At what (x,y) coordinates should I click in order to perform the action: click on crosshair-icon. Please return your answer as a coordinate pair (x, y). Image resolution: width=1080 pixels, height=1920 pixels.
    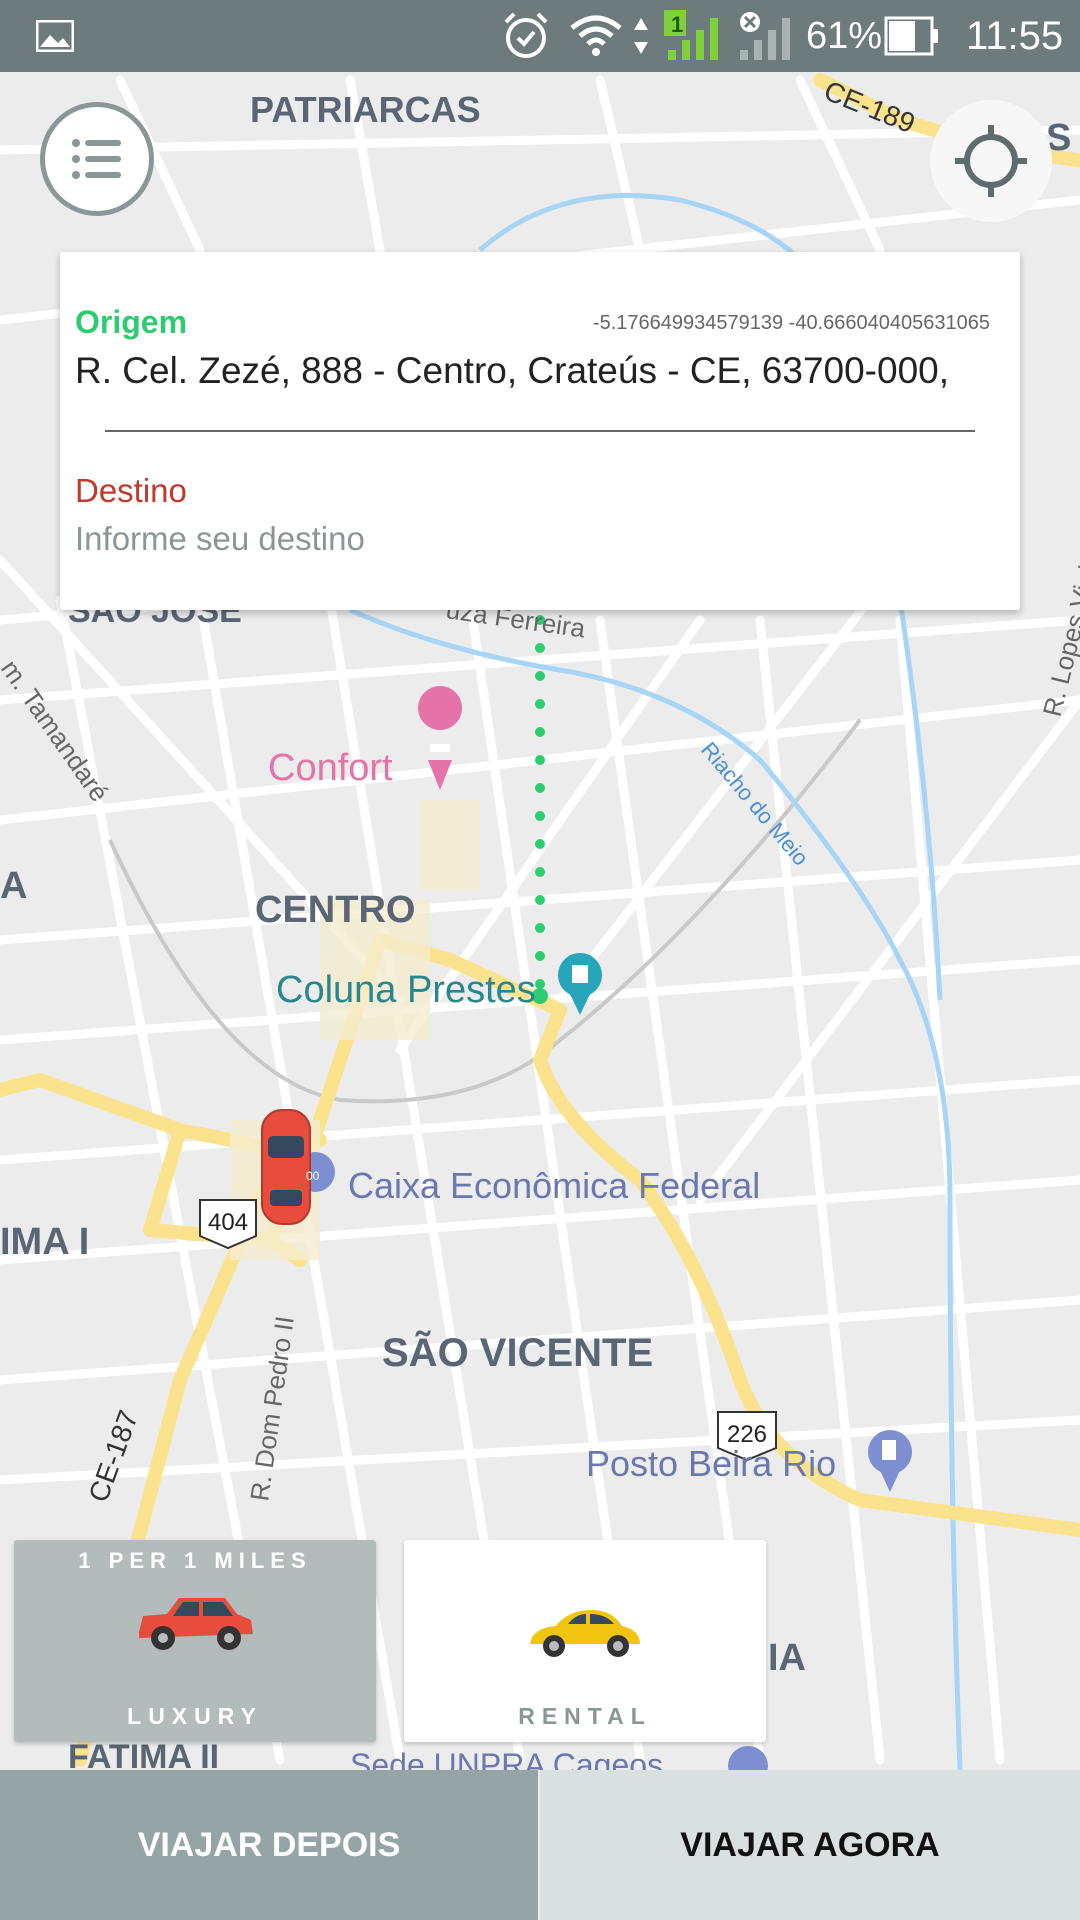
    Looking at the image, I should click on (991, 161).